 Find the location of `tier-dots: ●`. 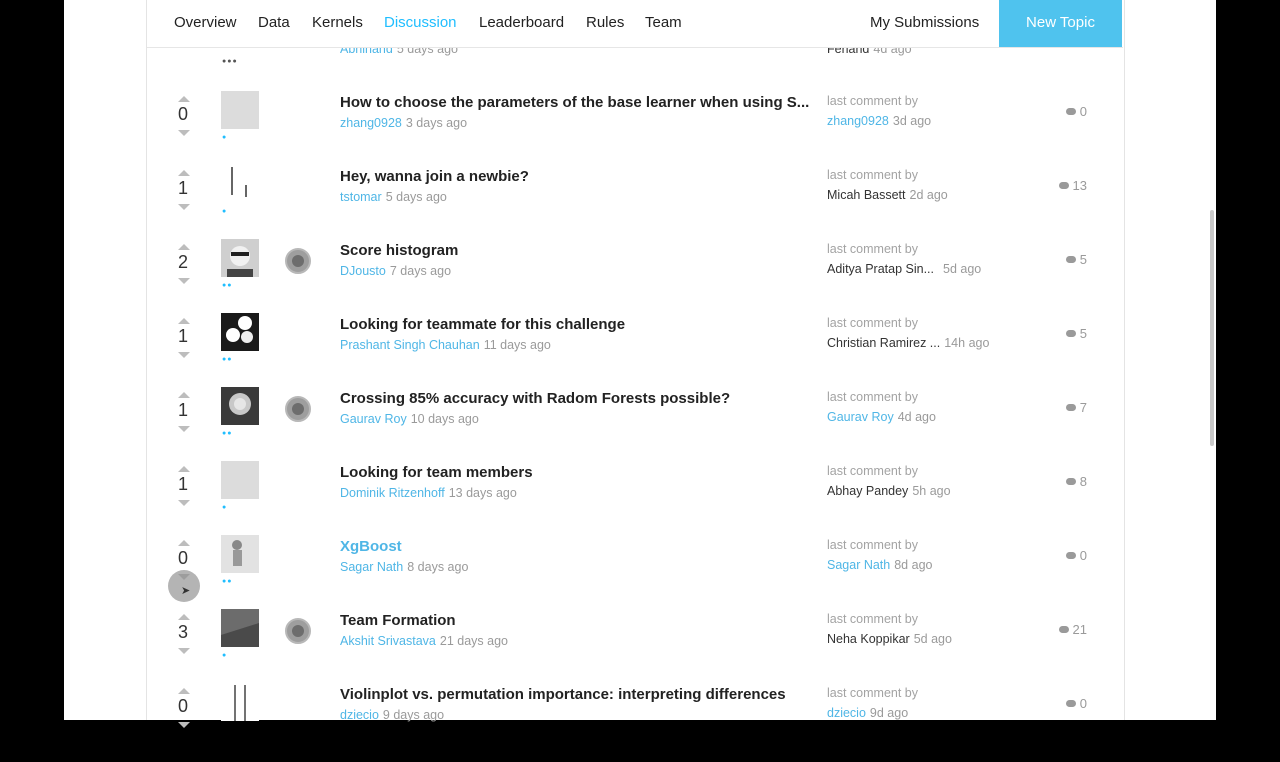

tier-dots: ● is located at coordinates (225, 137).